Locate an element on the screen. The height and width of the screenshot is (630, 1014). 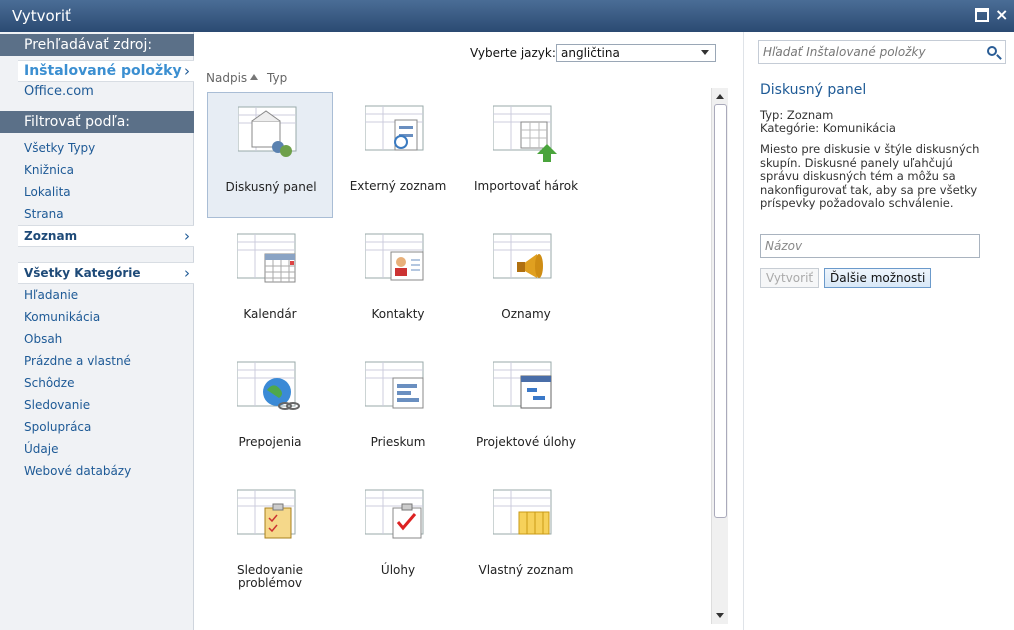
name-field: Názov is located at coordinates (870, 246).